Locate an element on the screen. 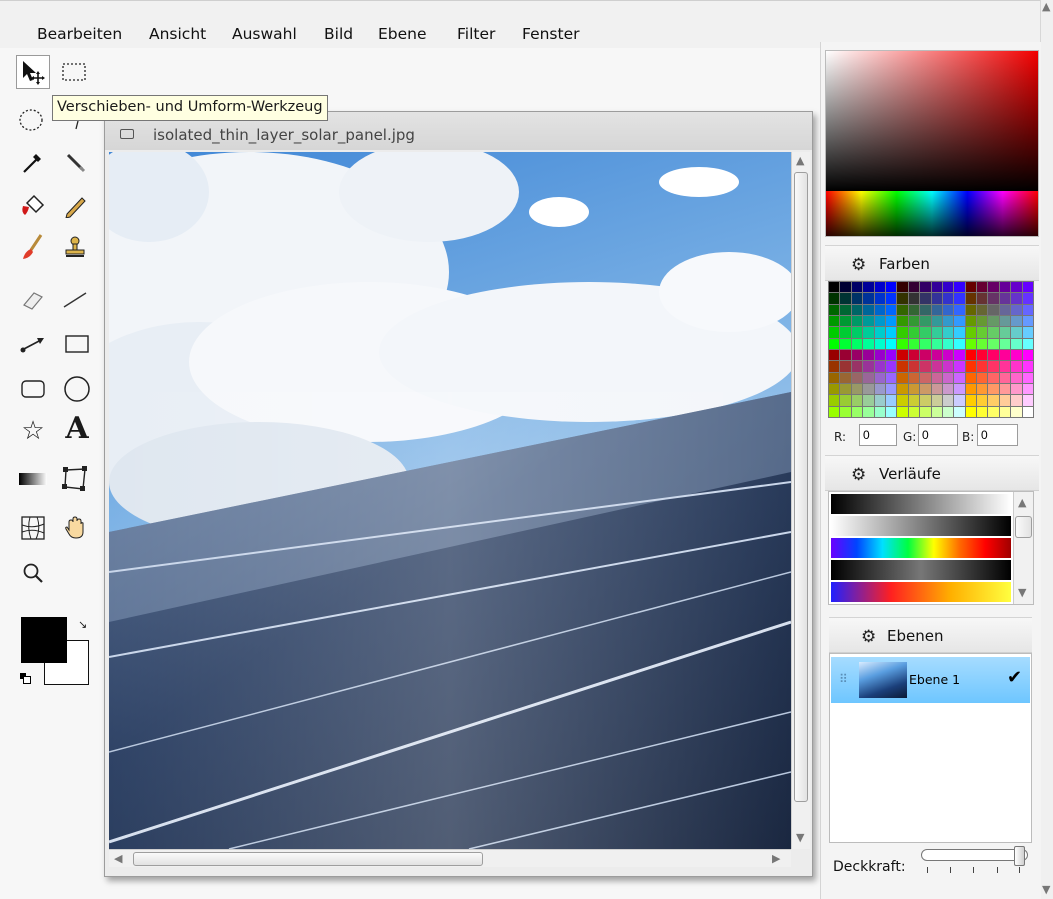  b-input is located at coordinates (997, 435).